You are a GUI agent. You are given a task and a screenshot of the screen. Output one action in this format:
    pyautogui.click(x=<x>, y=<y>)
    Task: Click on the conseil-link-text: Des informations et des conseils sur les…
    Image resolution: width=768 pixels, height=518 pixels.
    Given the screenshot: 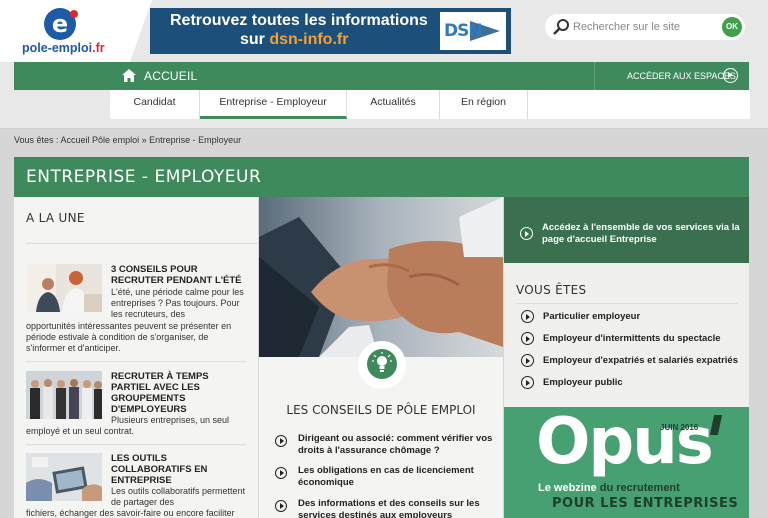 What is the action you would take?
    pyautogui.click(x=398, y=508)
    